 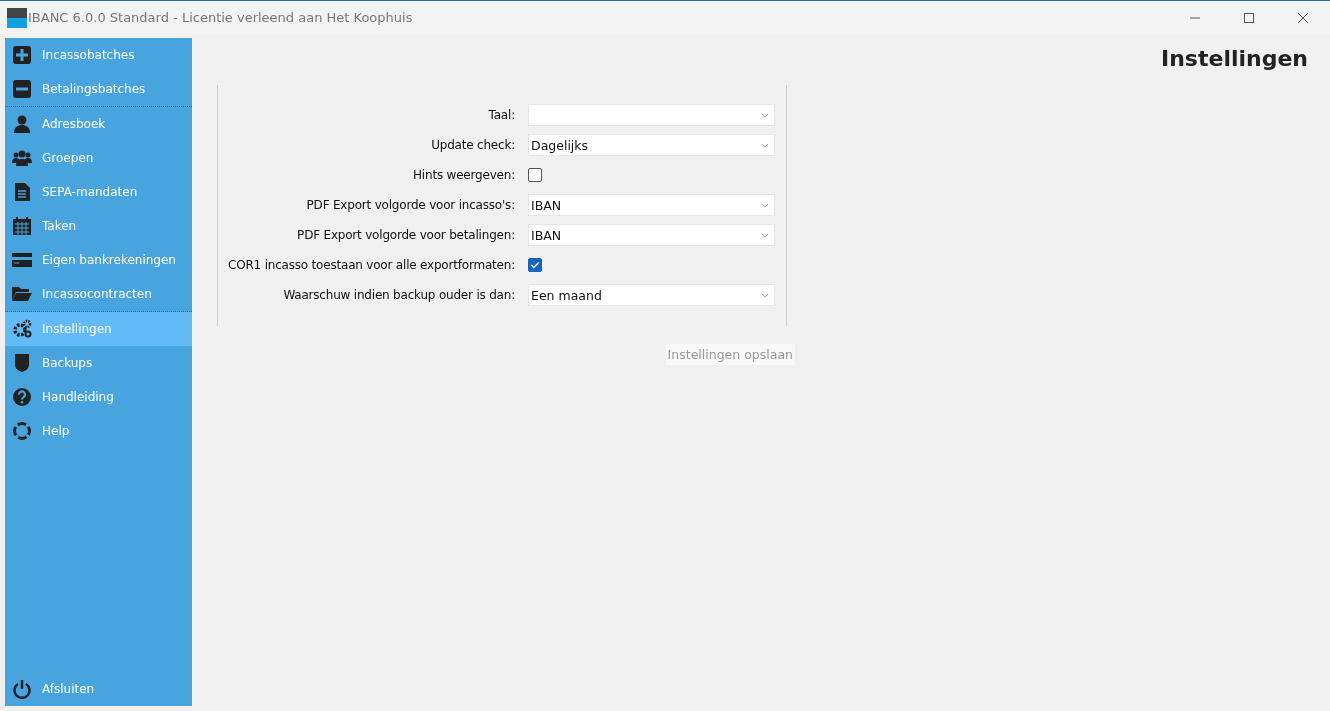 What do you see at coordinates (17, 17) in the screenshot?
I see `app-logo-icon` at bounding box center [17, 17].